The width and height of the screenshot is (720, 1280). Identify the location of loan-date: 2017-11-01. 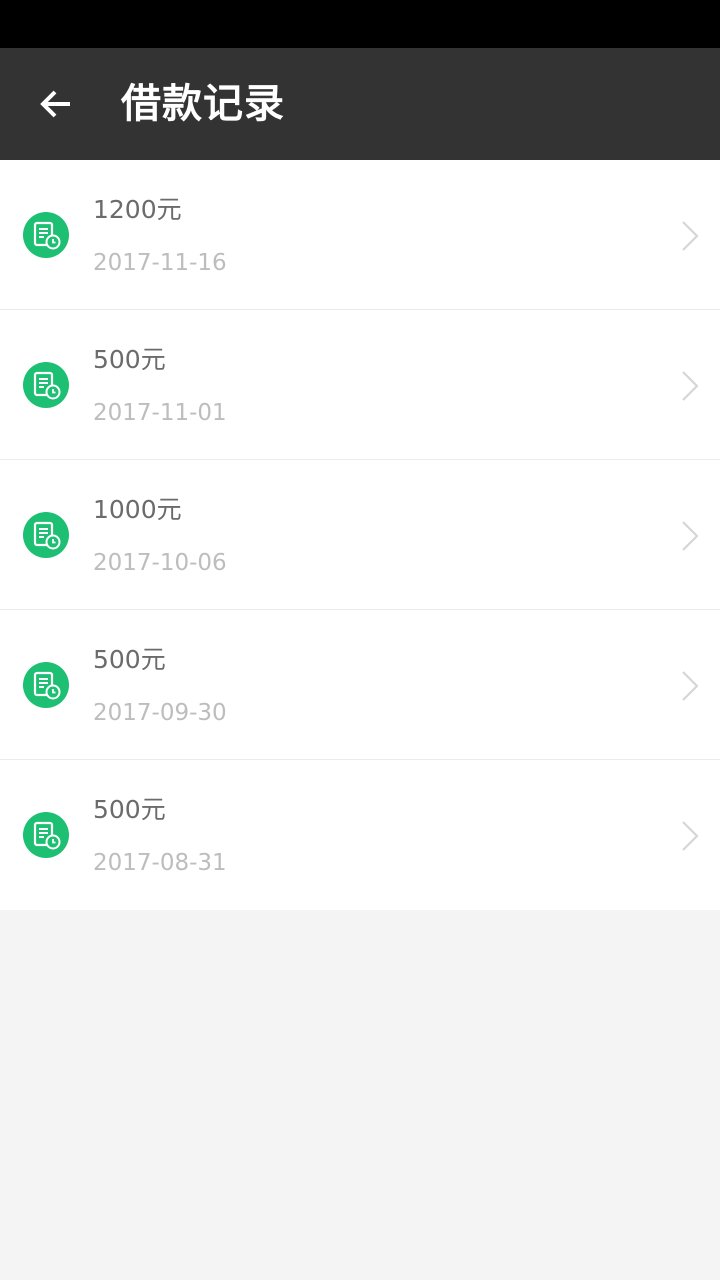
(160, 413).